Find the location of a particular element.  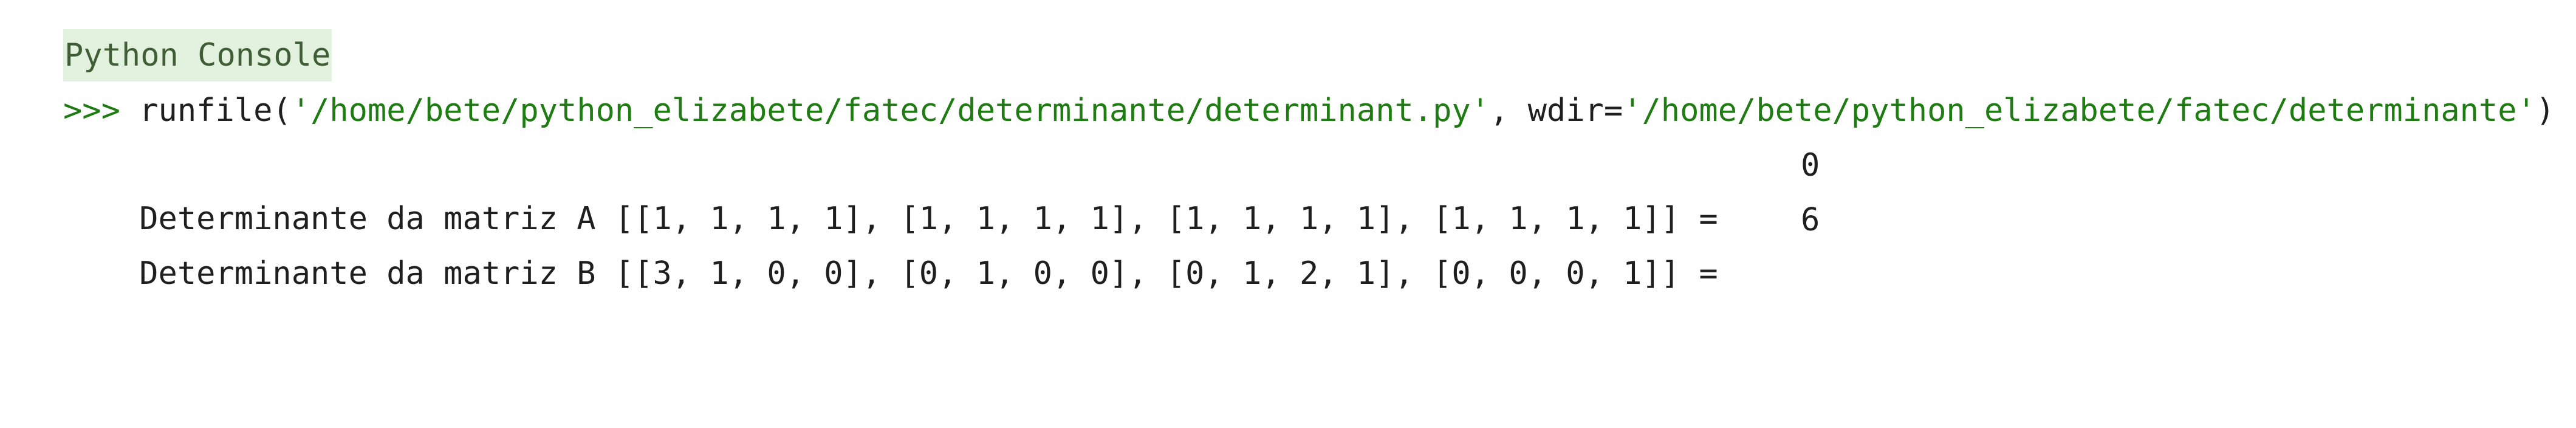

console-title: Python Console is located at coordinates (197, 55).